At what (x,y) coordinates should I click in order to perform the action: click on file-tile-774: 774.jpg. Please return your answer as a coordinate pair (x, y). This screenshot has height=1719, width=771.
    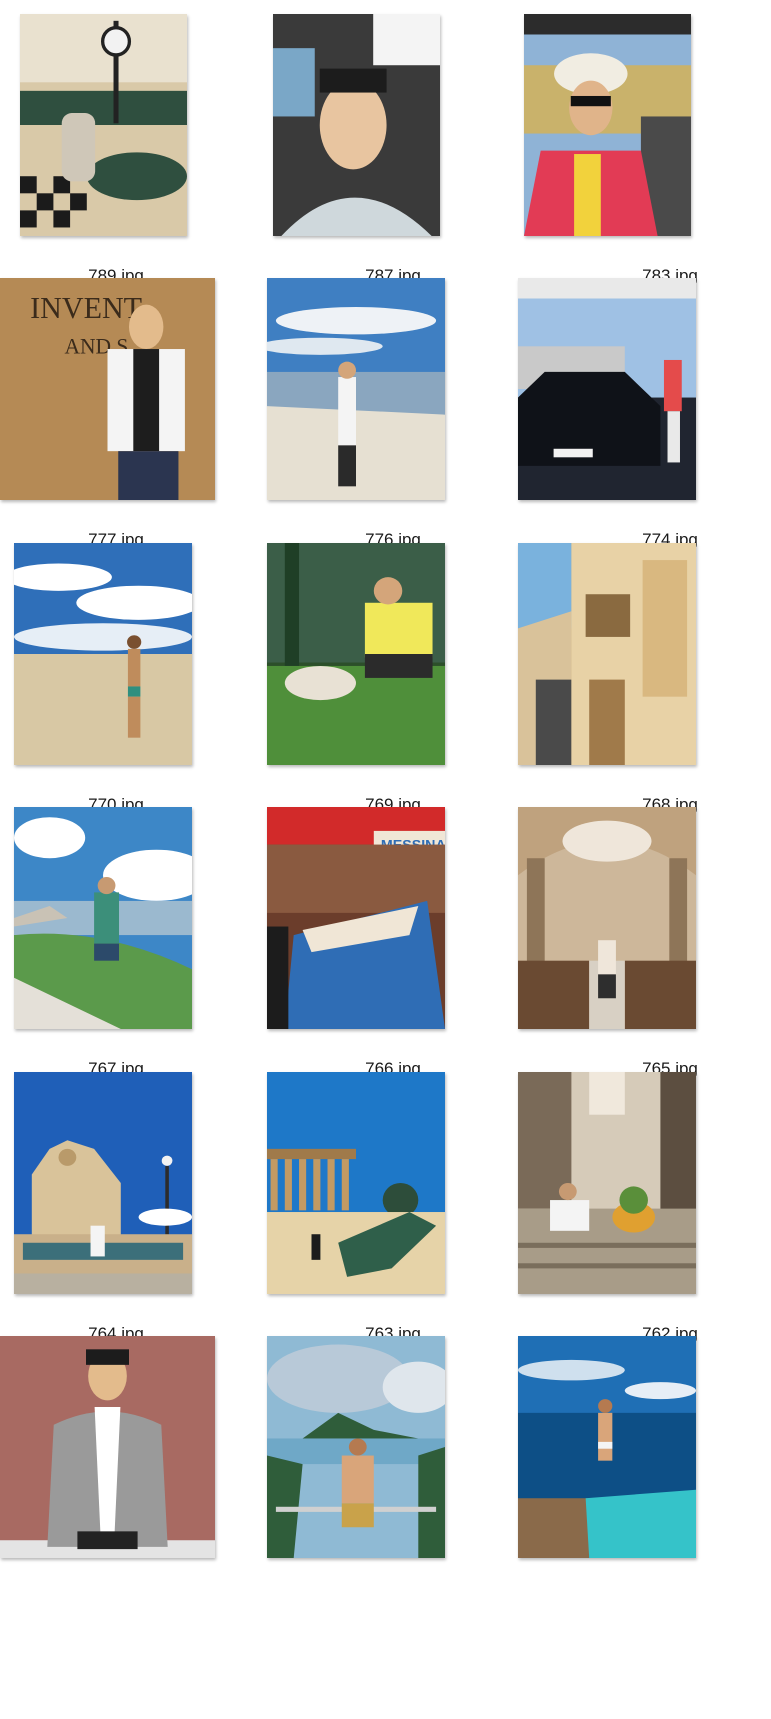
    Looking at the image, I should click on (644, 416).